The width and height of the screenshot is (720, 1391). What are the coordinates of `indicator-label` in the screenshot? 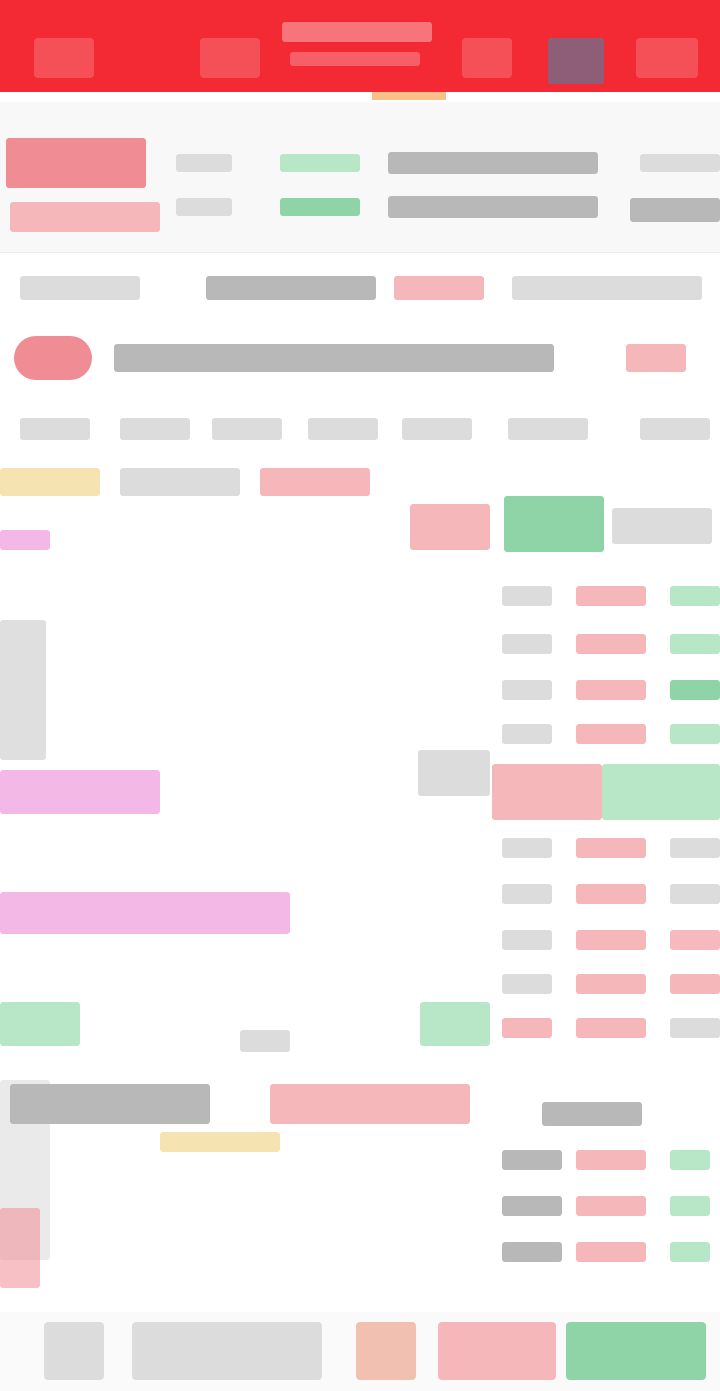 It's located at (110, 1104).